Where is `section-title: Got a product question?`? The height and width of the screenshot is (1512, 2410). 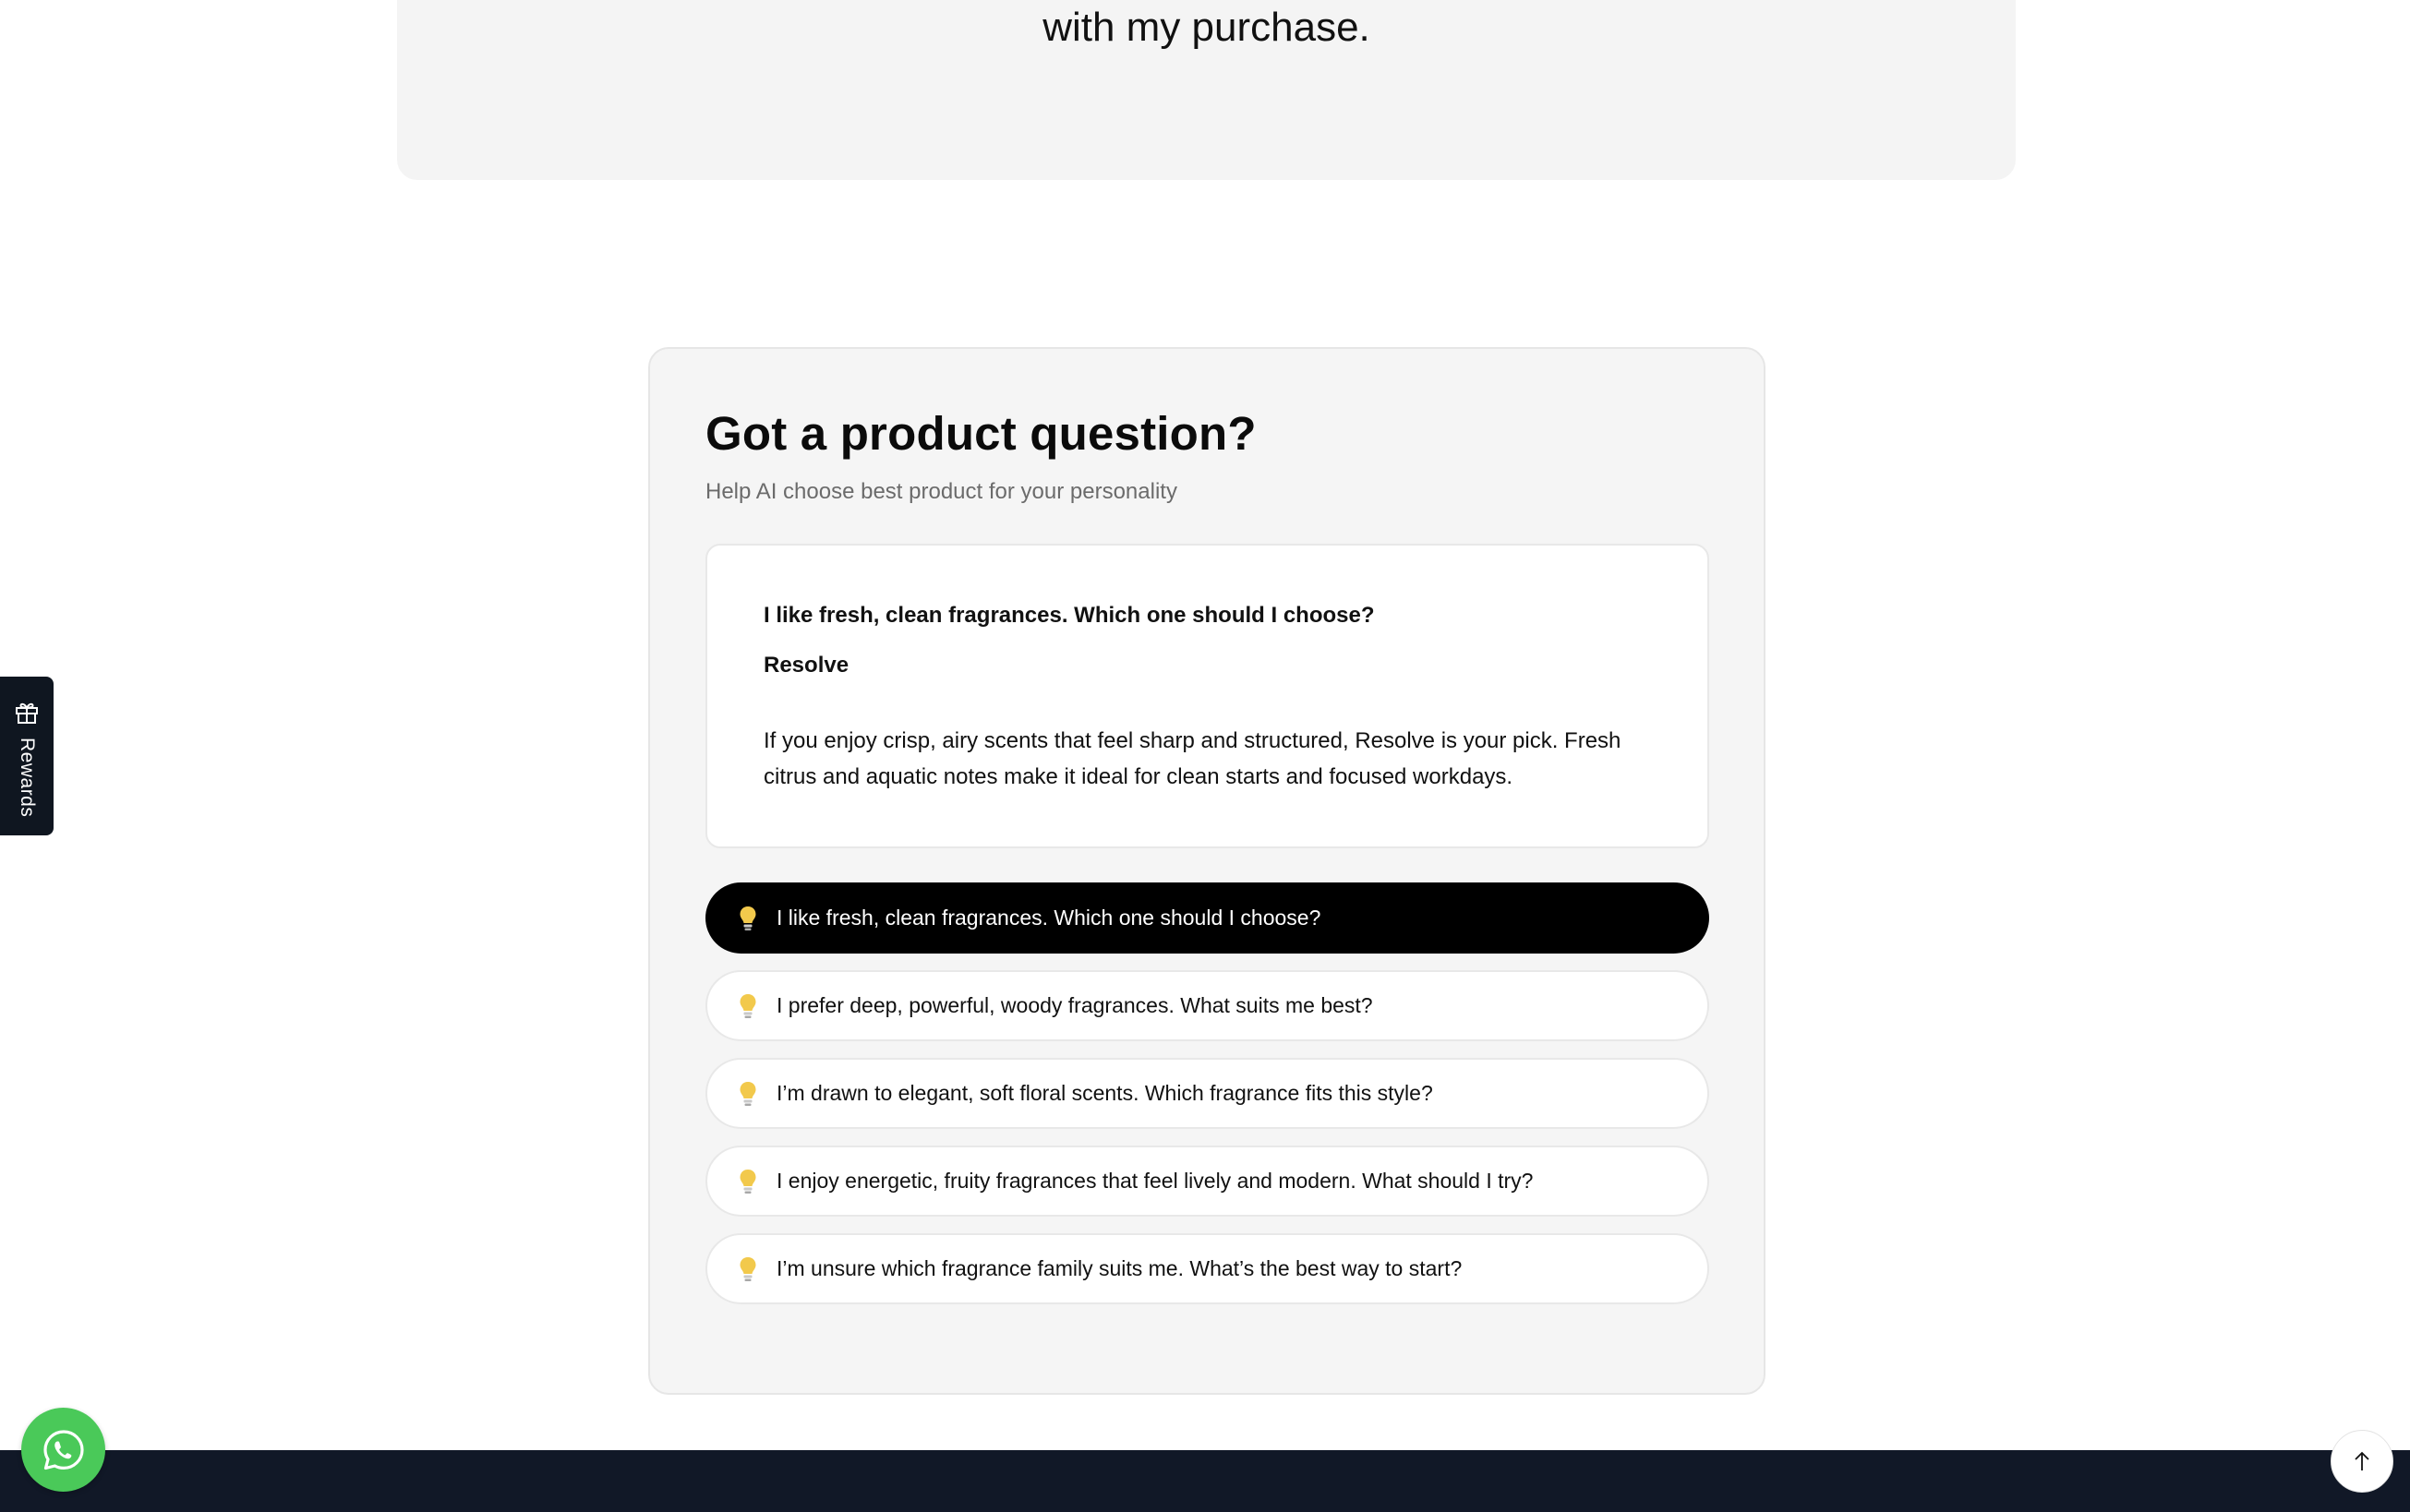 section-title: Got a product question? is located at coordinates (981, 433).